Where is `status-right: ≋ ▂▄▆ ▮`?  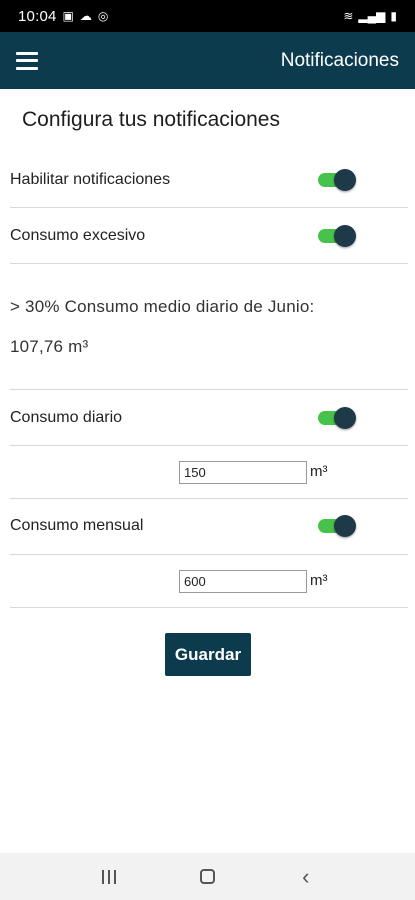 status-right: ≋ ▂▄▆ ▮ is located at coordinates (370, 16).